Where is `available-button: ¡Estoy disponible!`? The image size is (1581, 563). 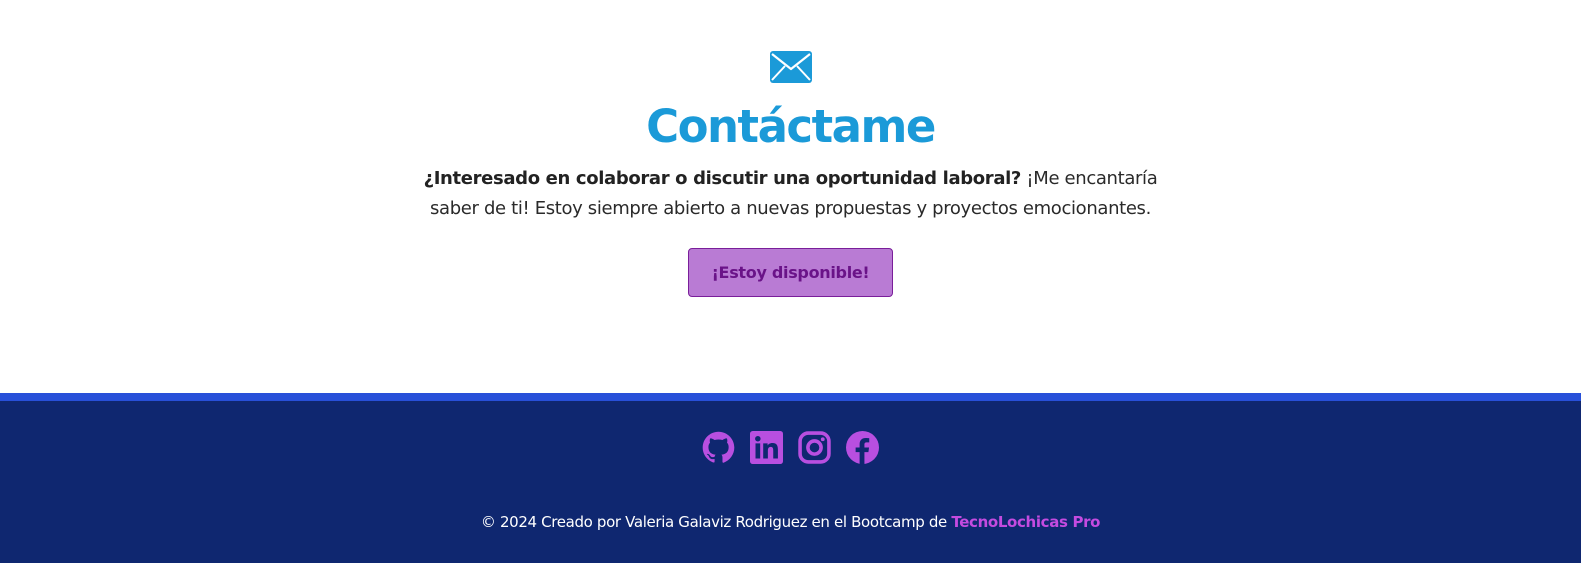
available-button: ¡Estoy disponible! is located at coordinates (790, 272).